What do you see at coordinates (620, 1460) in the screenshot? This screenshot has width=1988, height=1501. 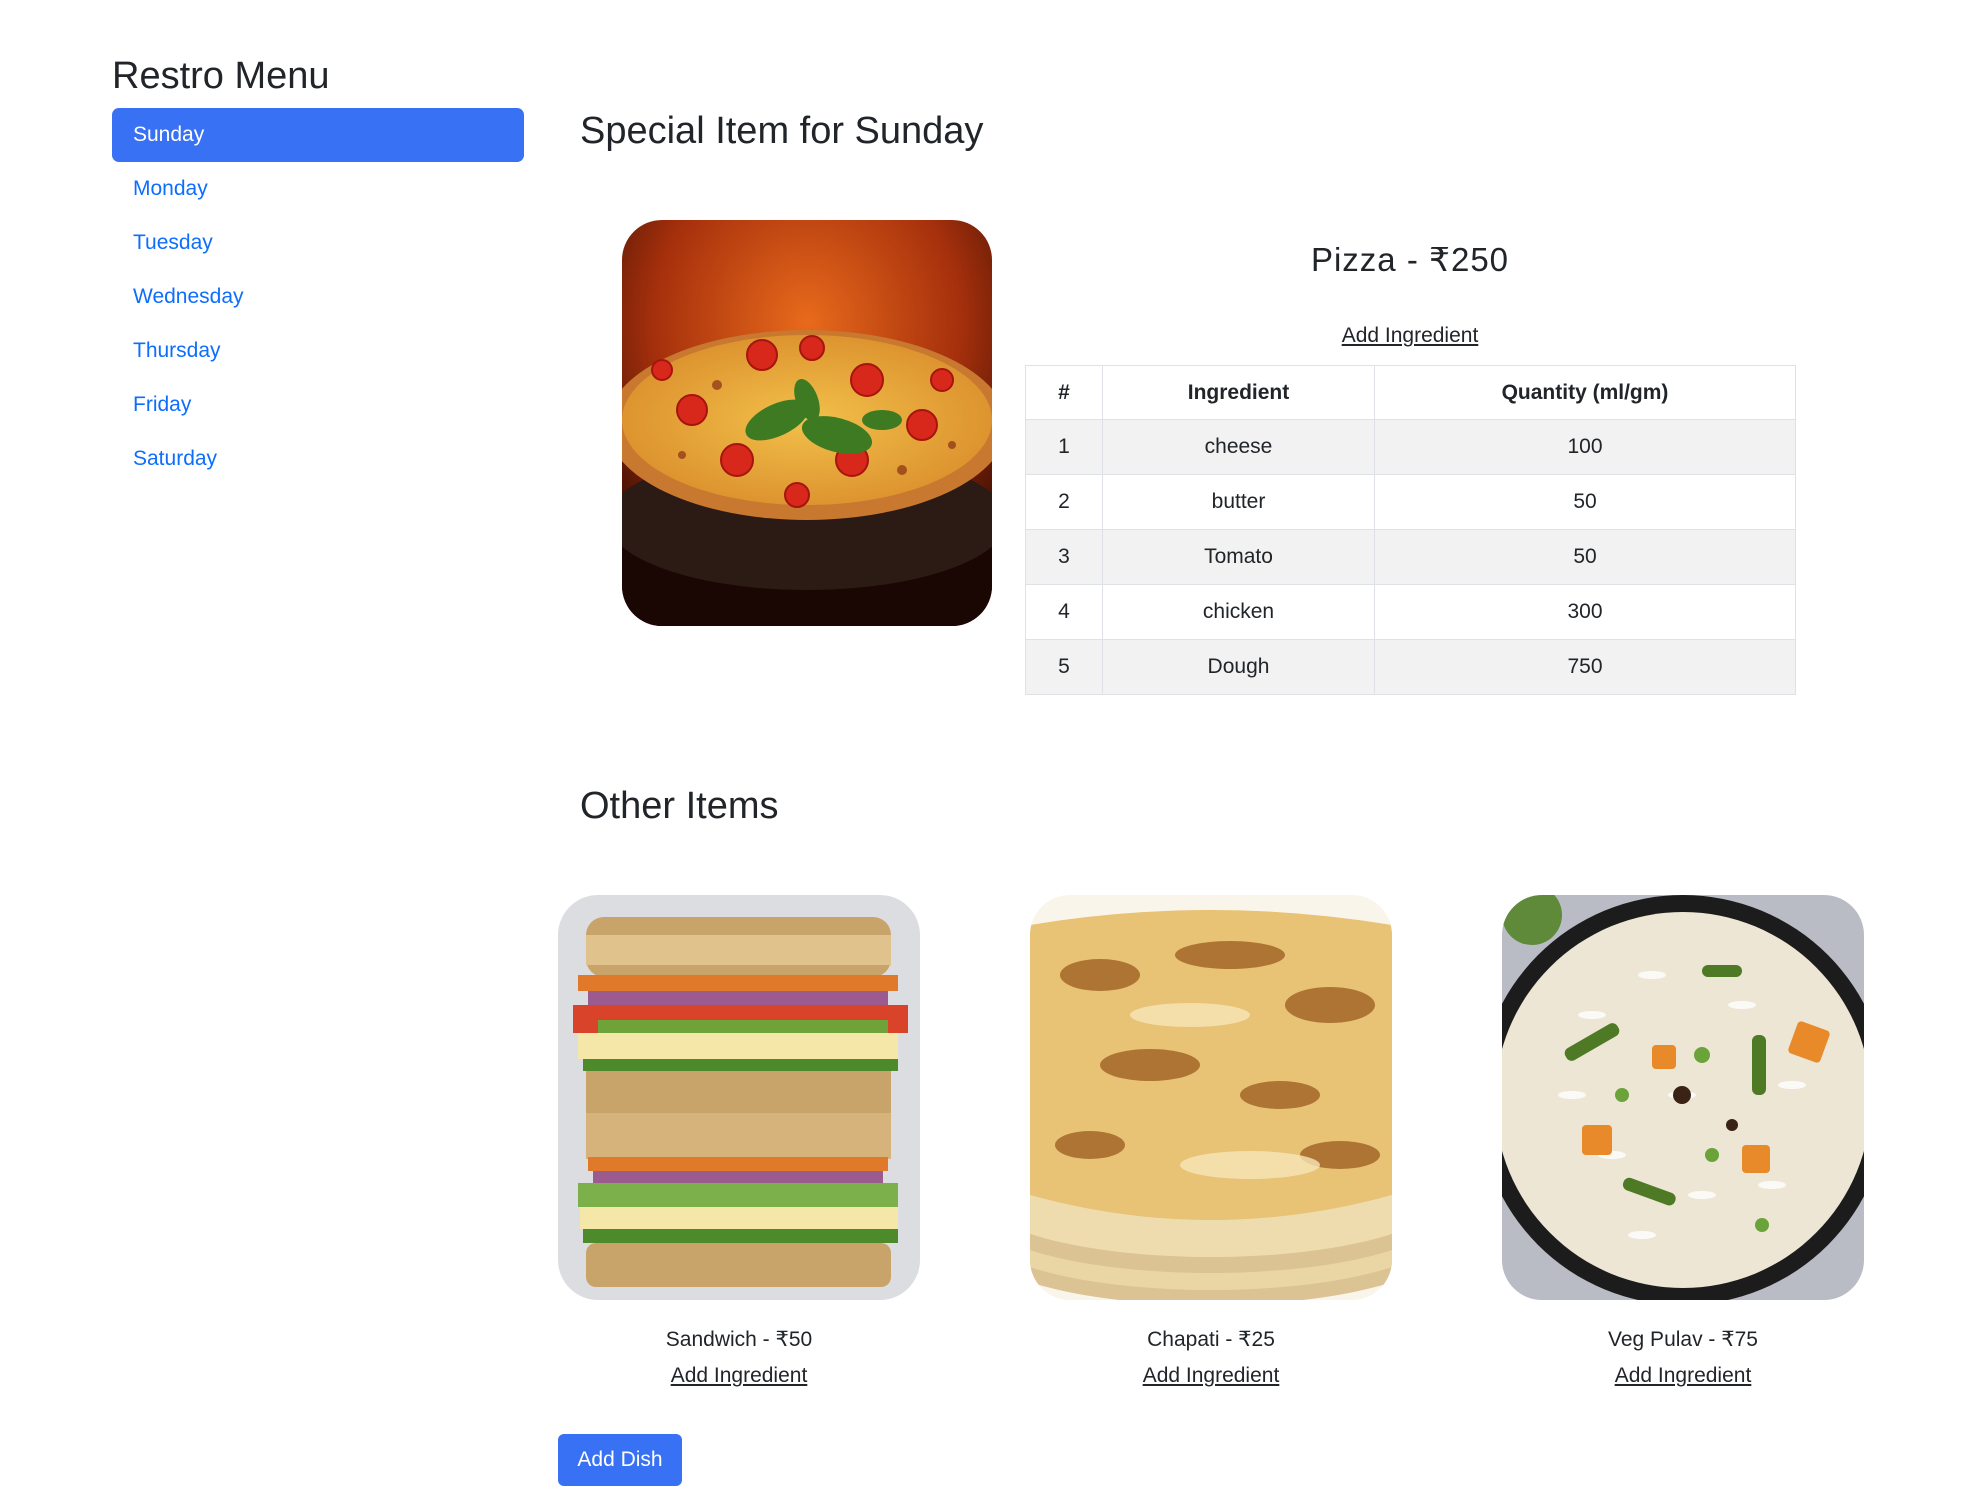 I see `add-dish-button: Add Dish` at bounding box center [620, 1460].